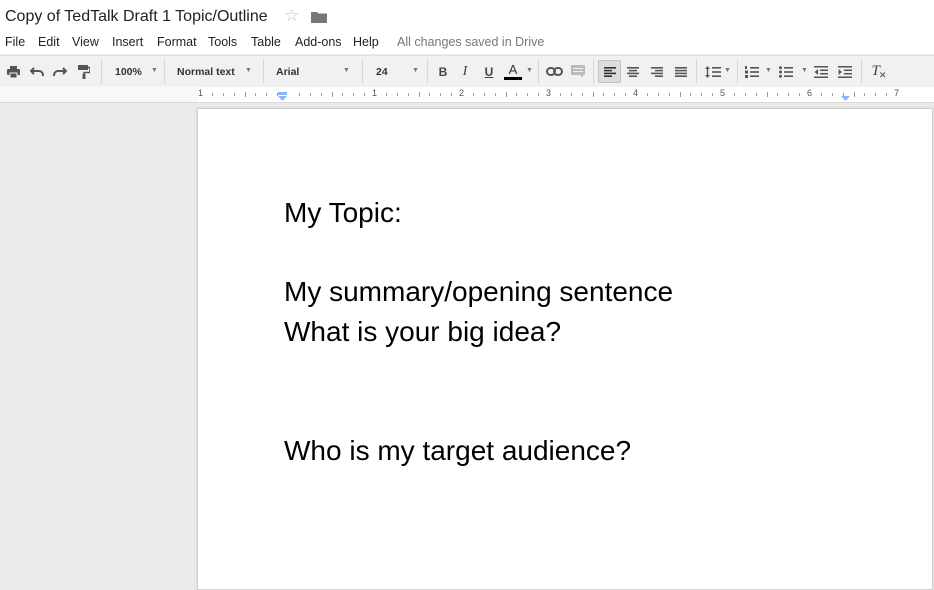  I want to click on menu-tools: Tools, so click(222, 42).